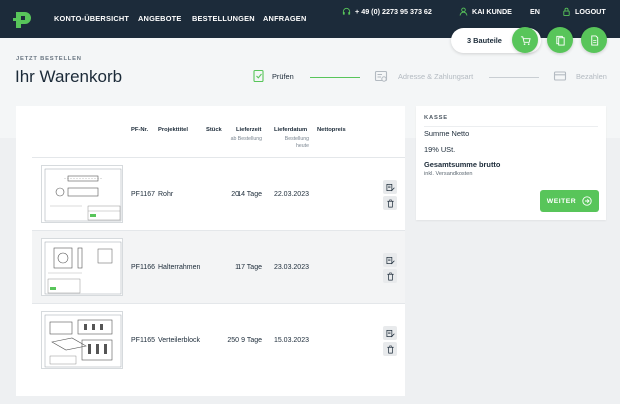 The height and width of the screenshot is (404, 620). I want to click on headset-icon, so click(346, 11).